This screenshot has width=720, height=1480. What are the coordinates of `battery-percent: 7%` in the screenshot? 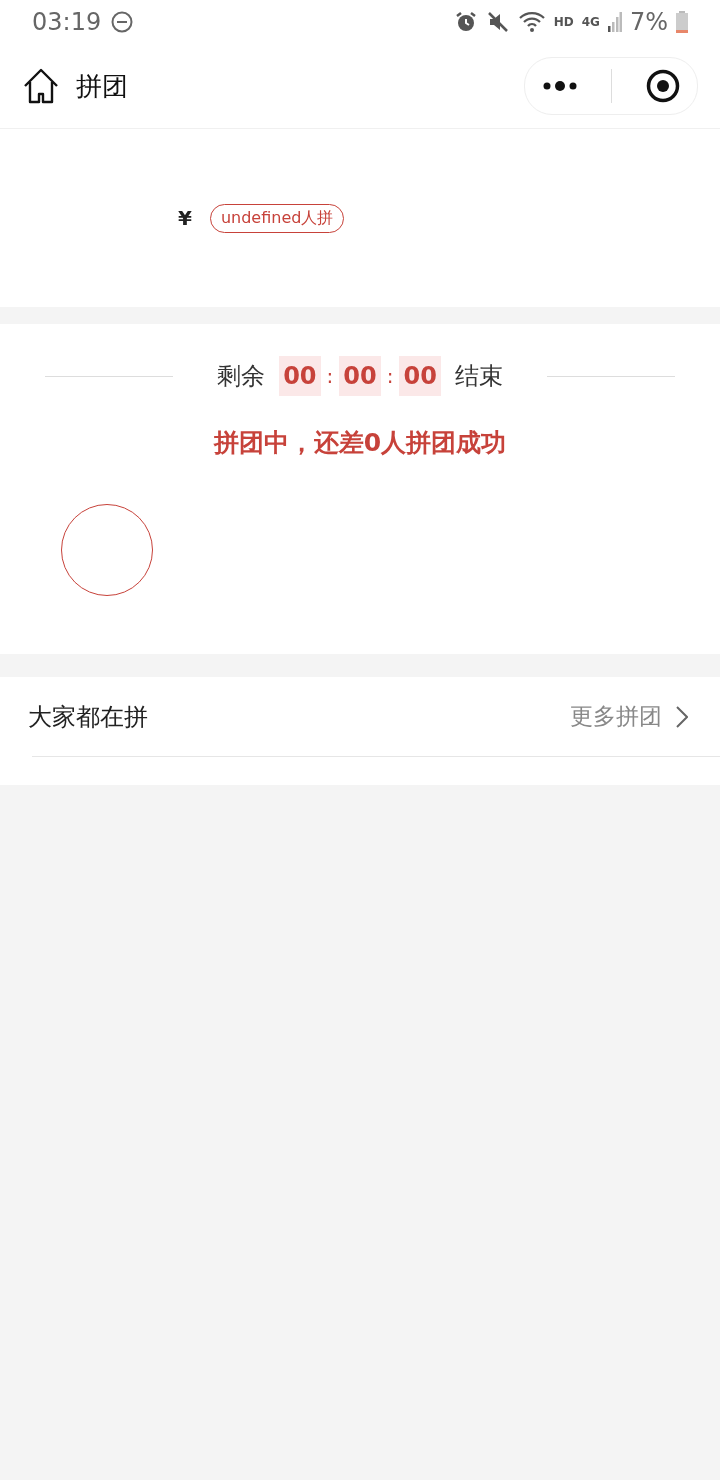 It's located at (648, 22).